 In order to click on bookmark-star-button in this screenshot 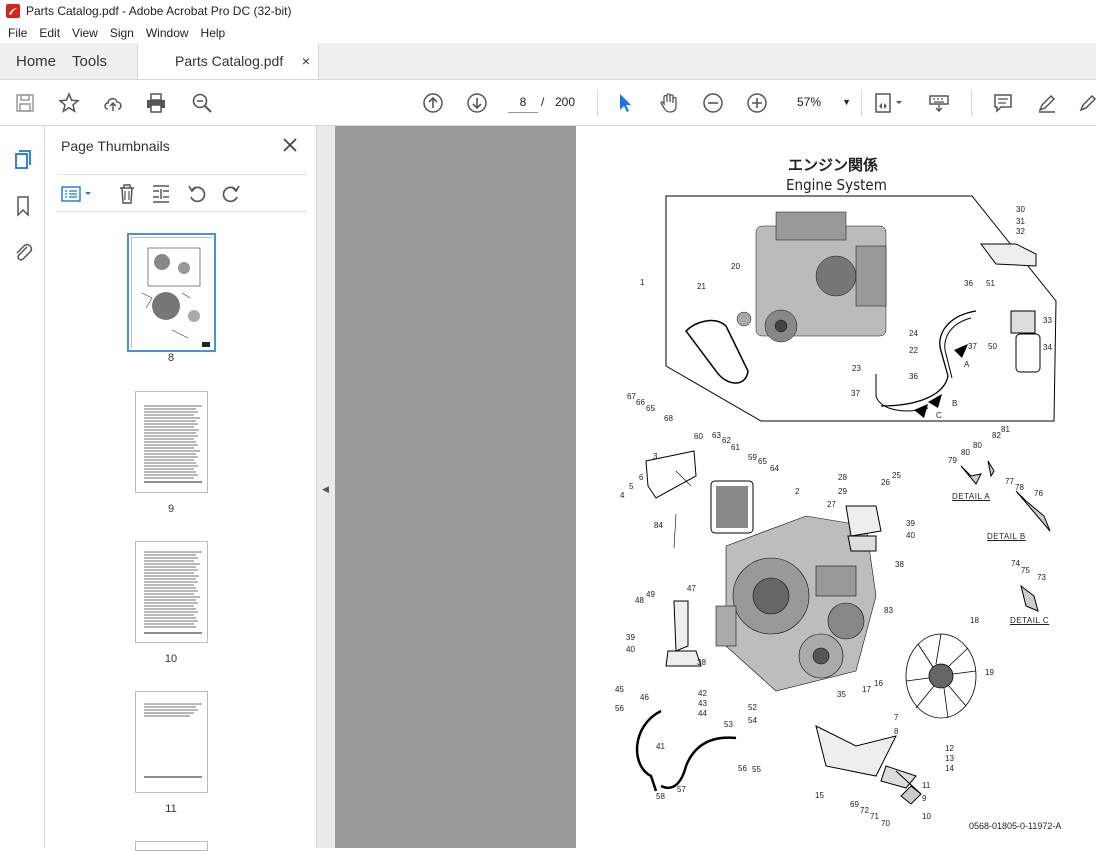, I will do `click(69, 103)`.